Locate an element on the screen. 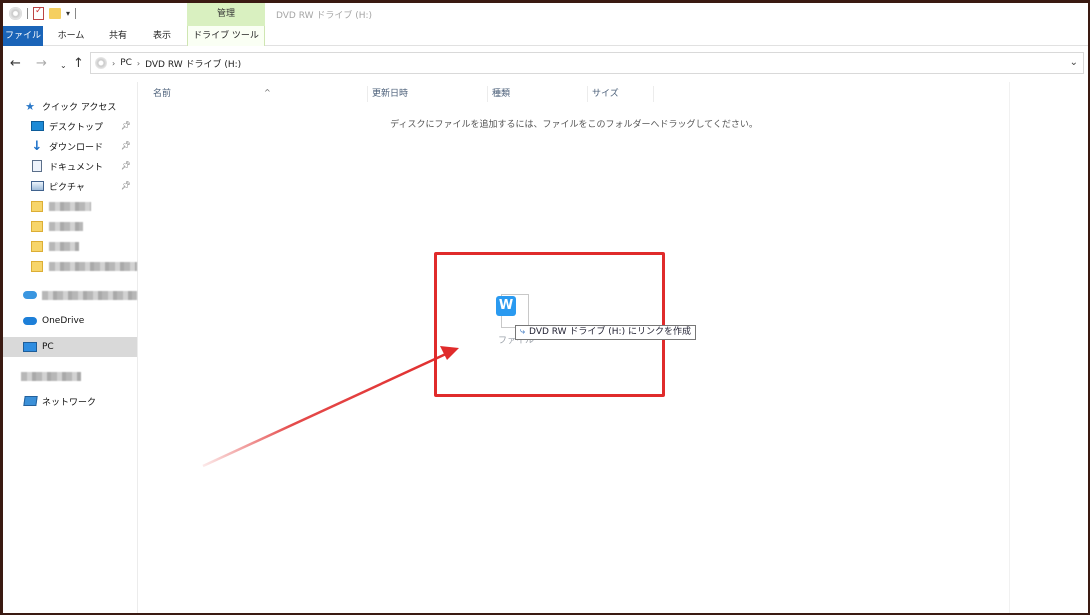 Image resolution: width=1090 pixels, height=615 pixels. navigation-bar: ← → ⌄ ↑ › PC › DVD RW ドライブ (H:) ⌄ is located at coordinates (545, 64).